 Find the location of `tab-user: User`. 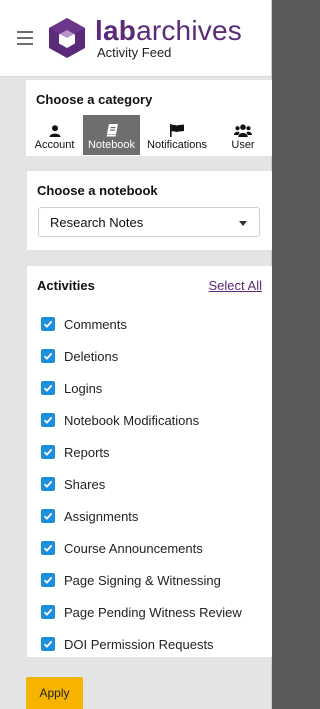

tab-user: User is located at coordinates (243, 135).